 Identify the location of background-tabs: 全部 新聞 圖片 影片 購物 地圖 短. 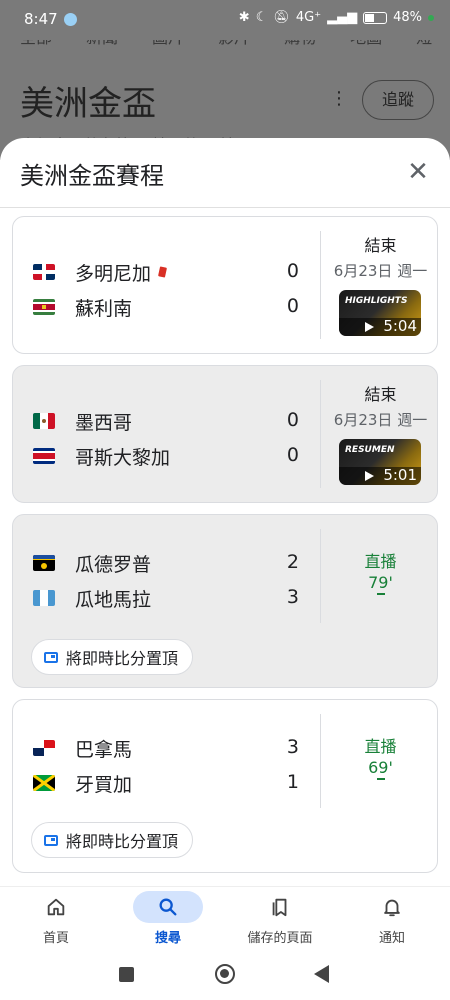
(225, 44).